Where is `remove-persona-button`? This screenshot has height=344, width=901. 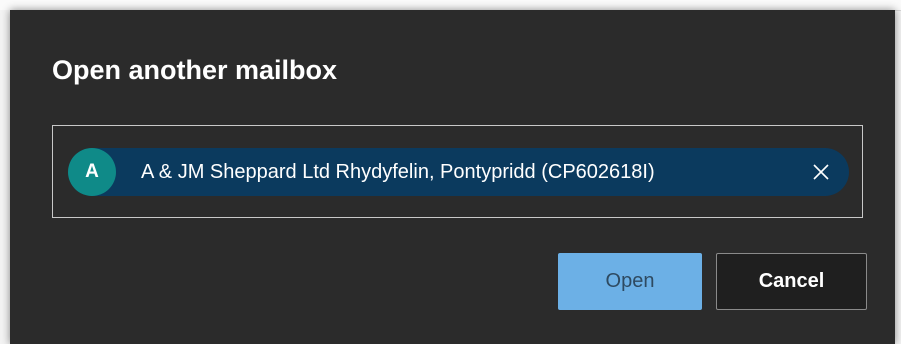
remove-persona-button is located at coordinates (821, 172).